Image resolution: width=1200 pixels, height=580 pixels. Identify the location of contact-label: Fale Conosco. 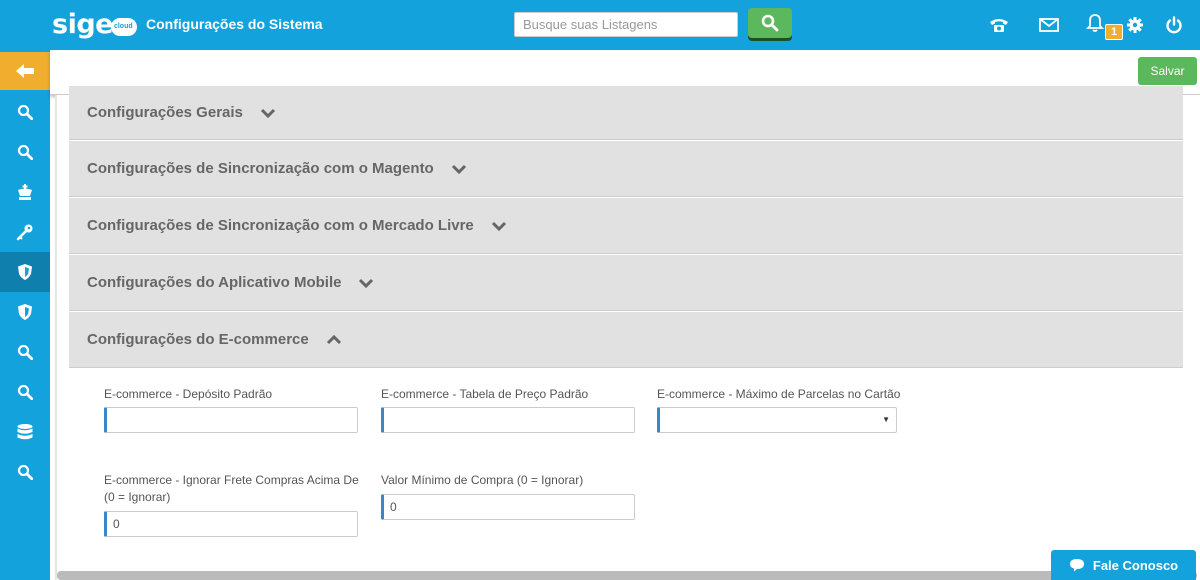
(1135, 565).